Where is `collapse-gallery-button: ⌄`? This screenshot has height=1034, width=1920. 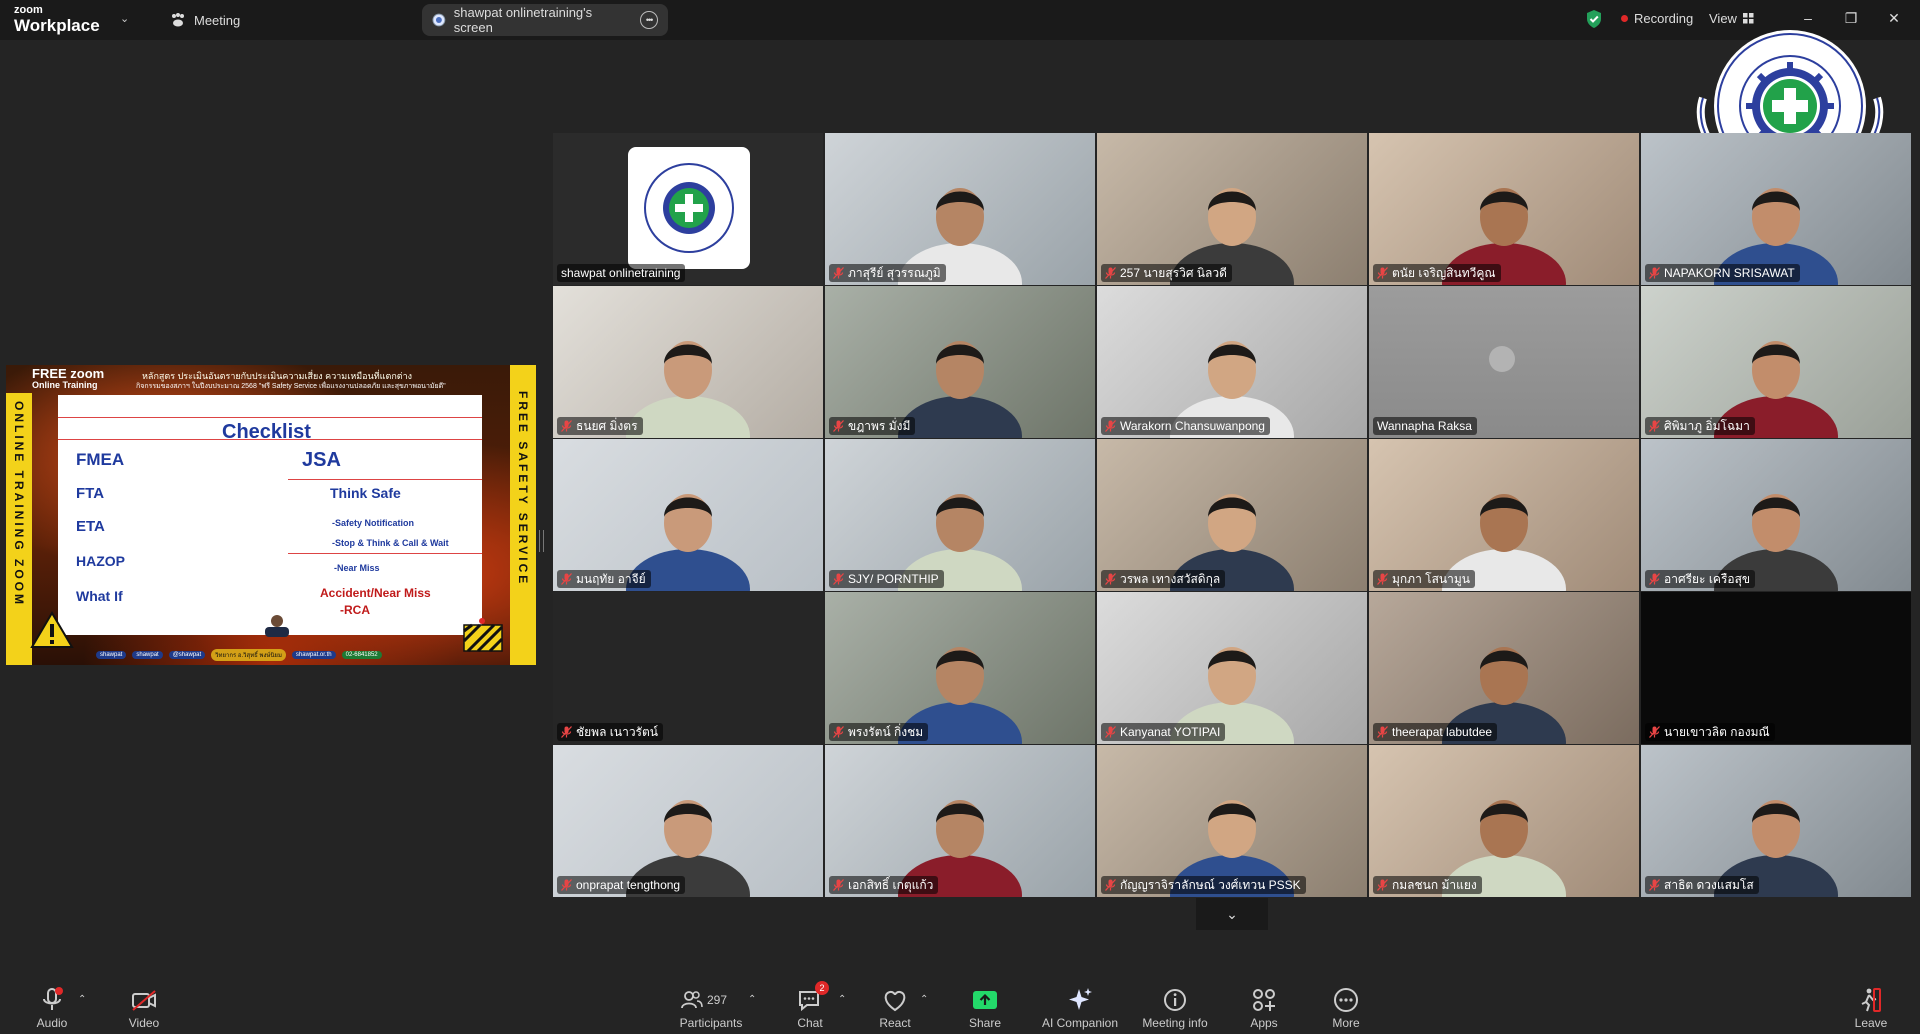 collapse-gallery-button: ⌄ is located at coordinates (1232, 914).